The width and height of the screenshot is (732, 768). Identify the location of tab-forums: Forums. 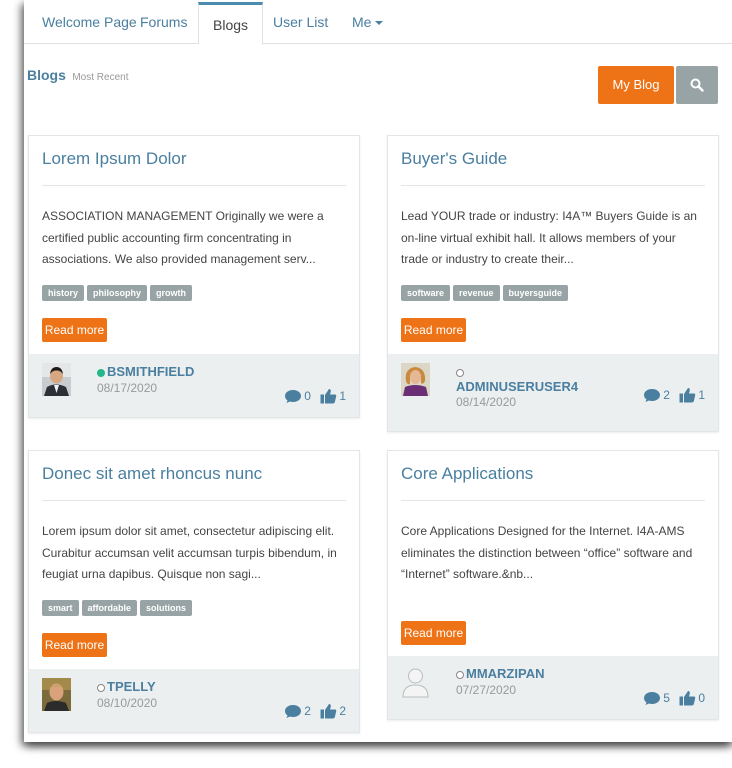
(163, 22).